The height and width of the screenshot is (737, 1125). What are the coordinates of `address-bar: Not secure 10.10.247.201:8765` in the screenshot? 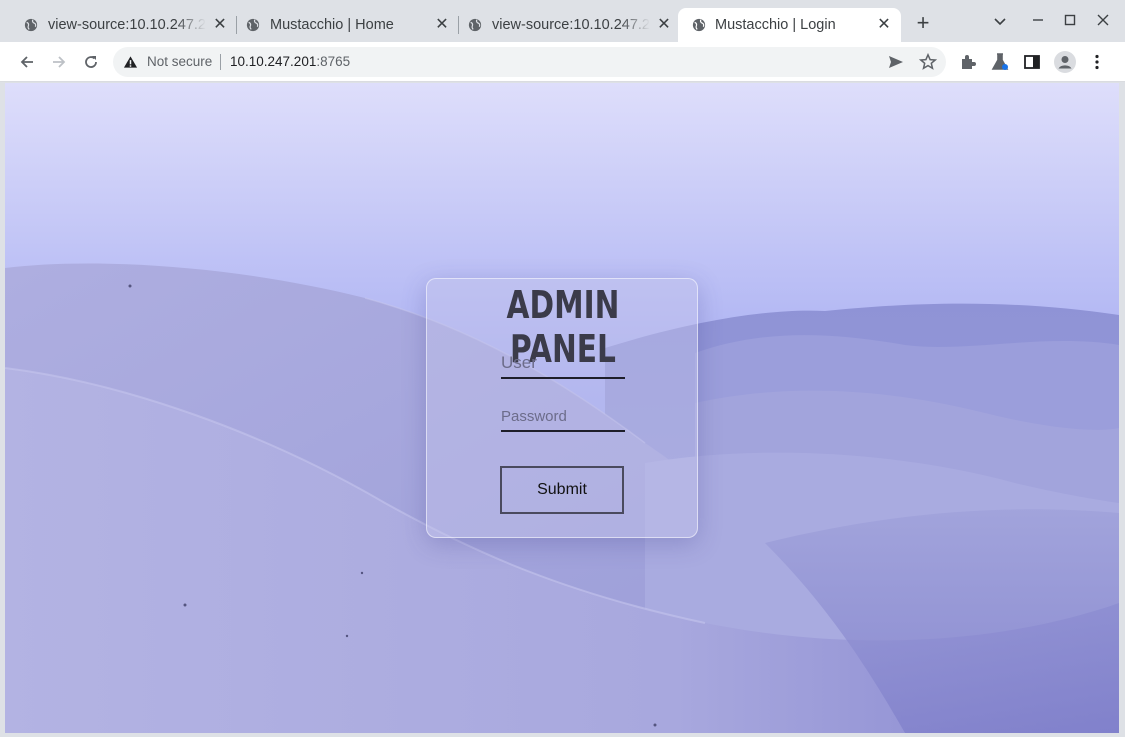 It's located at (529, 62).